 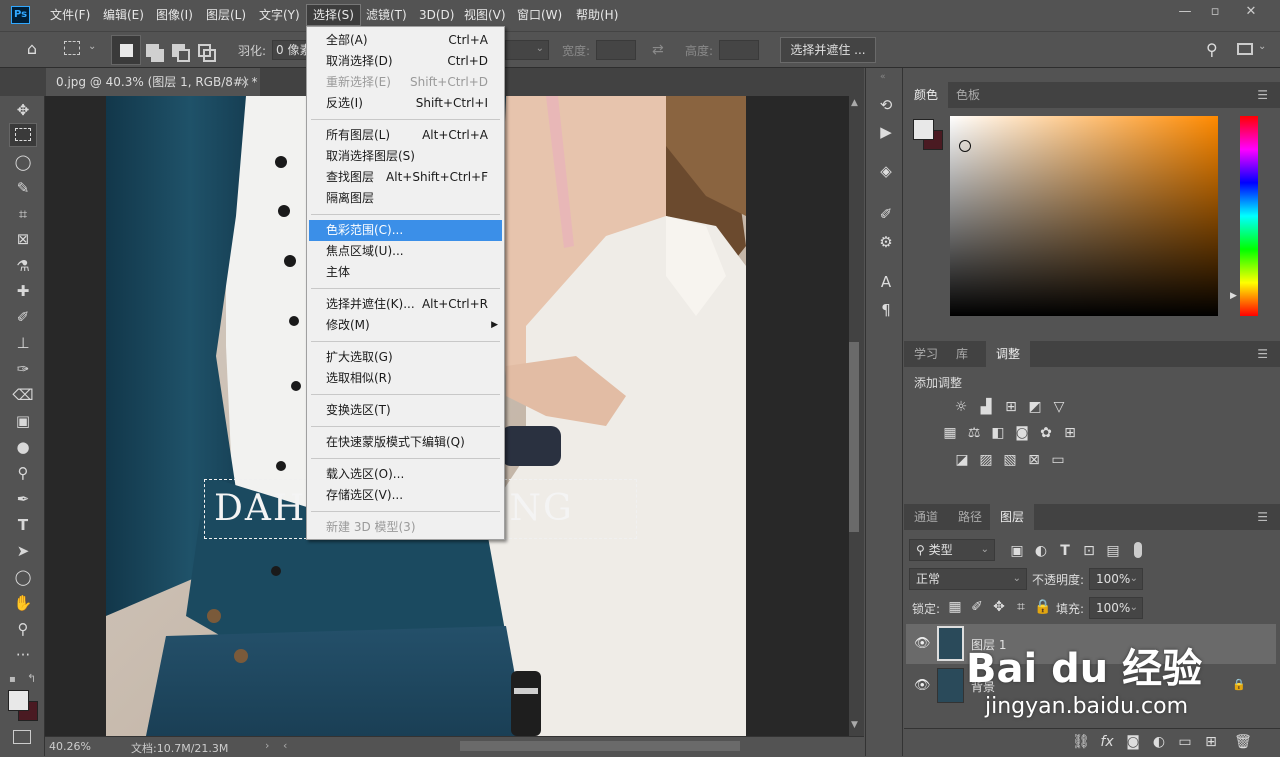 What do you see at coordinates (1084, 216) in the screenshot?
I see `color-field` at bounding box center [1084, 216].